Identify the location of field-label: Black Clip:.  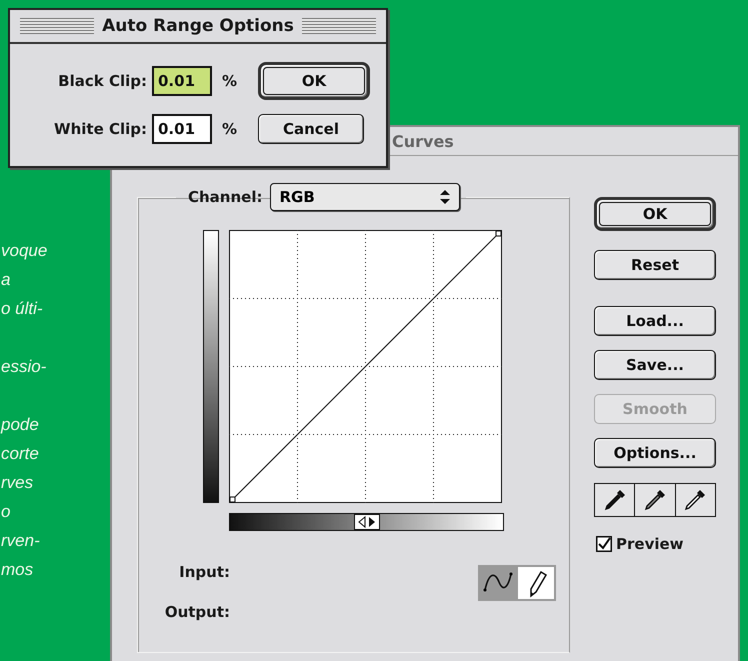
(102, 81).